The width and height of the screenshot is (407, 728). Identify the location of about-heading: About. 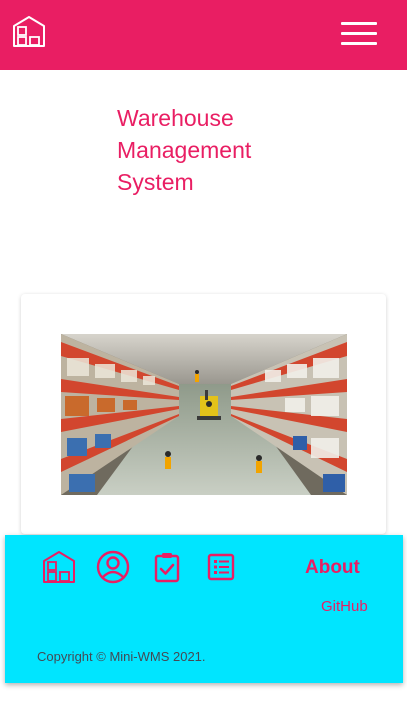
(332, 567).